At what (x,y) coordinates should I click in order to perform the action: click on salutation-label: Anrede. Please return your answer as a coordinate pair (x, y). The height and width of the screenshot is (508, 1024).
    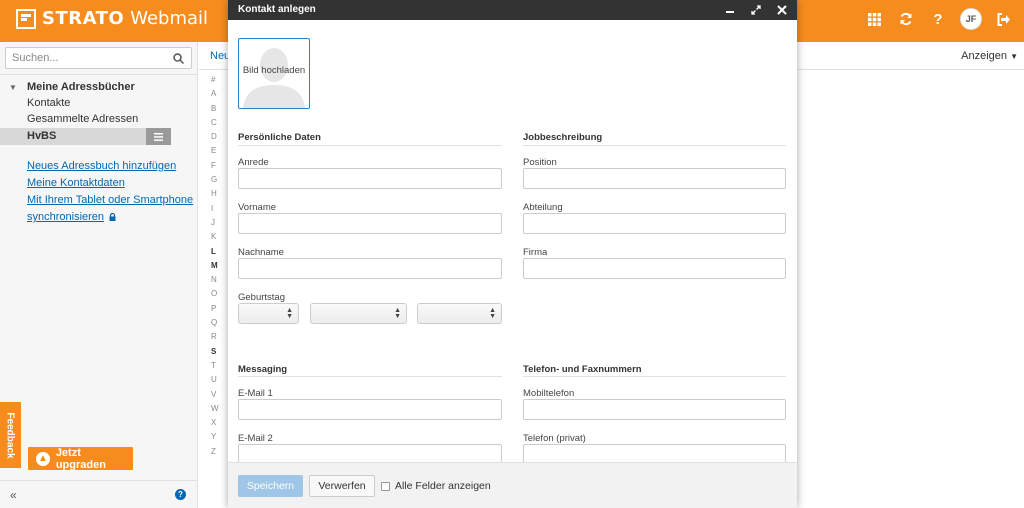
    Looking at the image, I should click on (253, 162).